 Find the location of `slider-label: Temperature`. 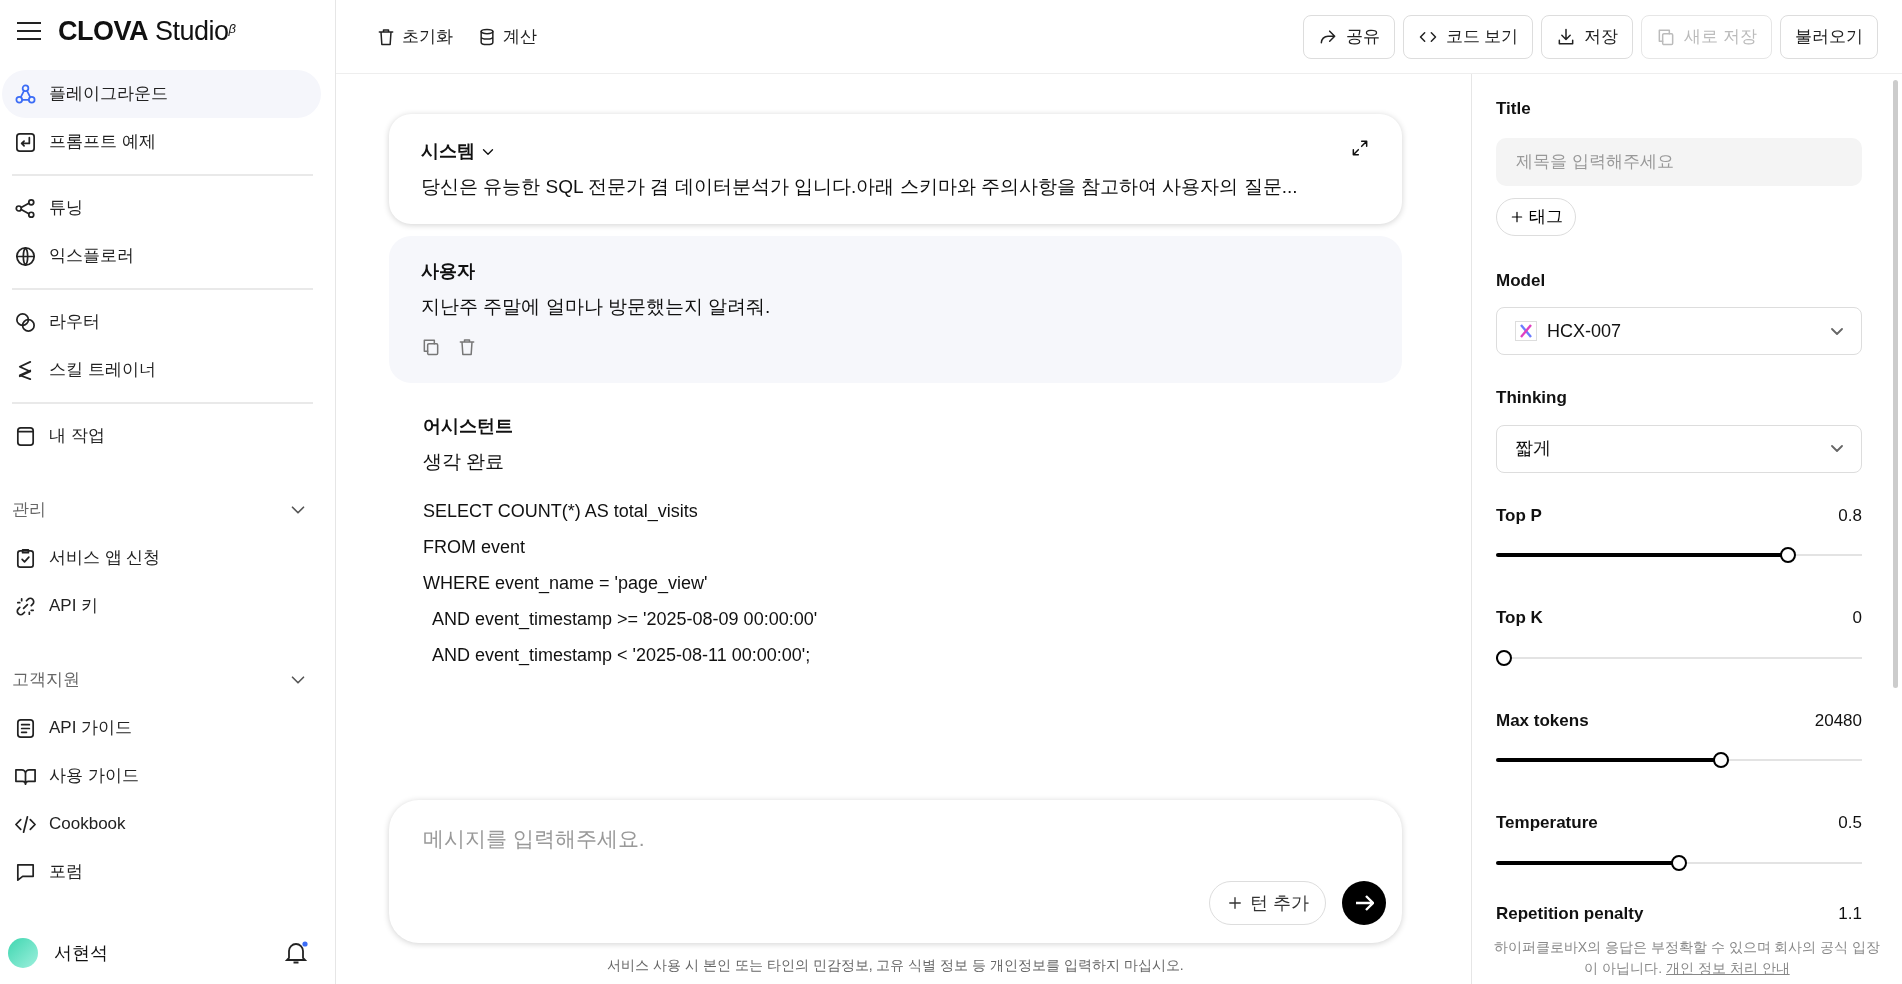

slider-label: Temperature is located at coordinates (1547, 823).